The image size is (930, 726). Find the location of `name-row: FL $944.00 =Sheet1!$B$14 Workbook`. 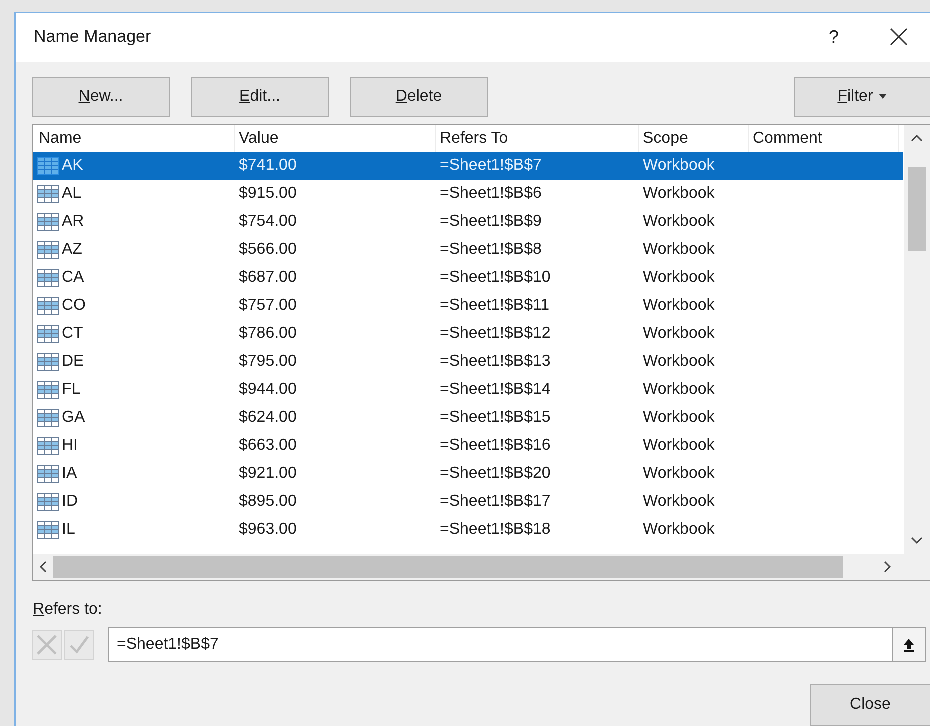

name-row: FL $944.00 =Sheet1!$B$14 Workbook is located at coordinates (468, 390).